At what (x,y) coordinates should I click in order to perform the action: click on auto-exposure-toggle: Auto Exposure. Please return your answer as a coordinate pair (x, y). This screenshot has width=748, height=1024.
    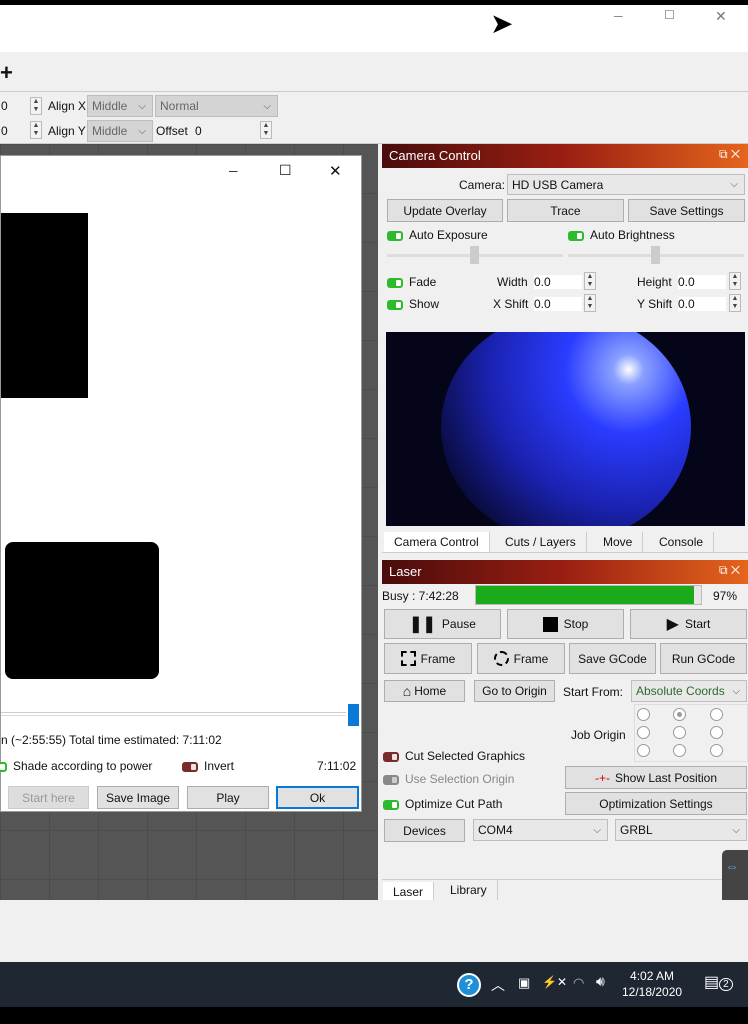
    Looking at the image, I should click on (437, 235).